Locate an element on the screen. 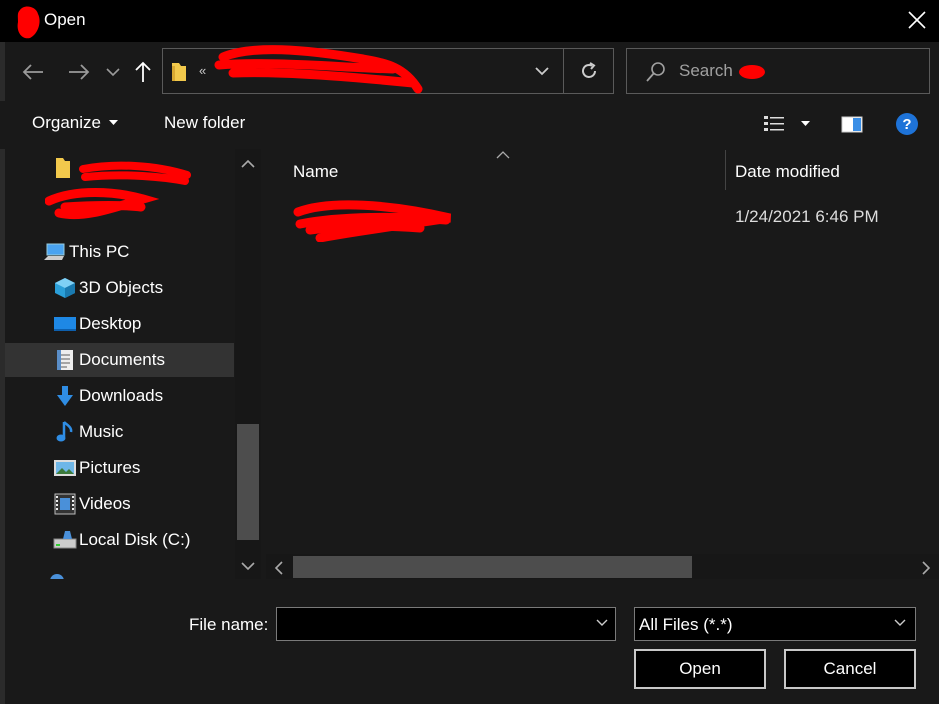 The image size is (939, 704). nav-item-label: Downloads is located at coordinates (121, 395).